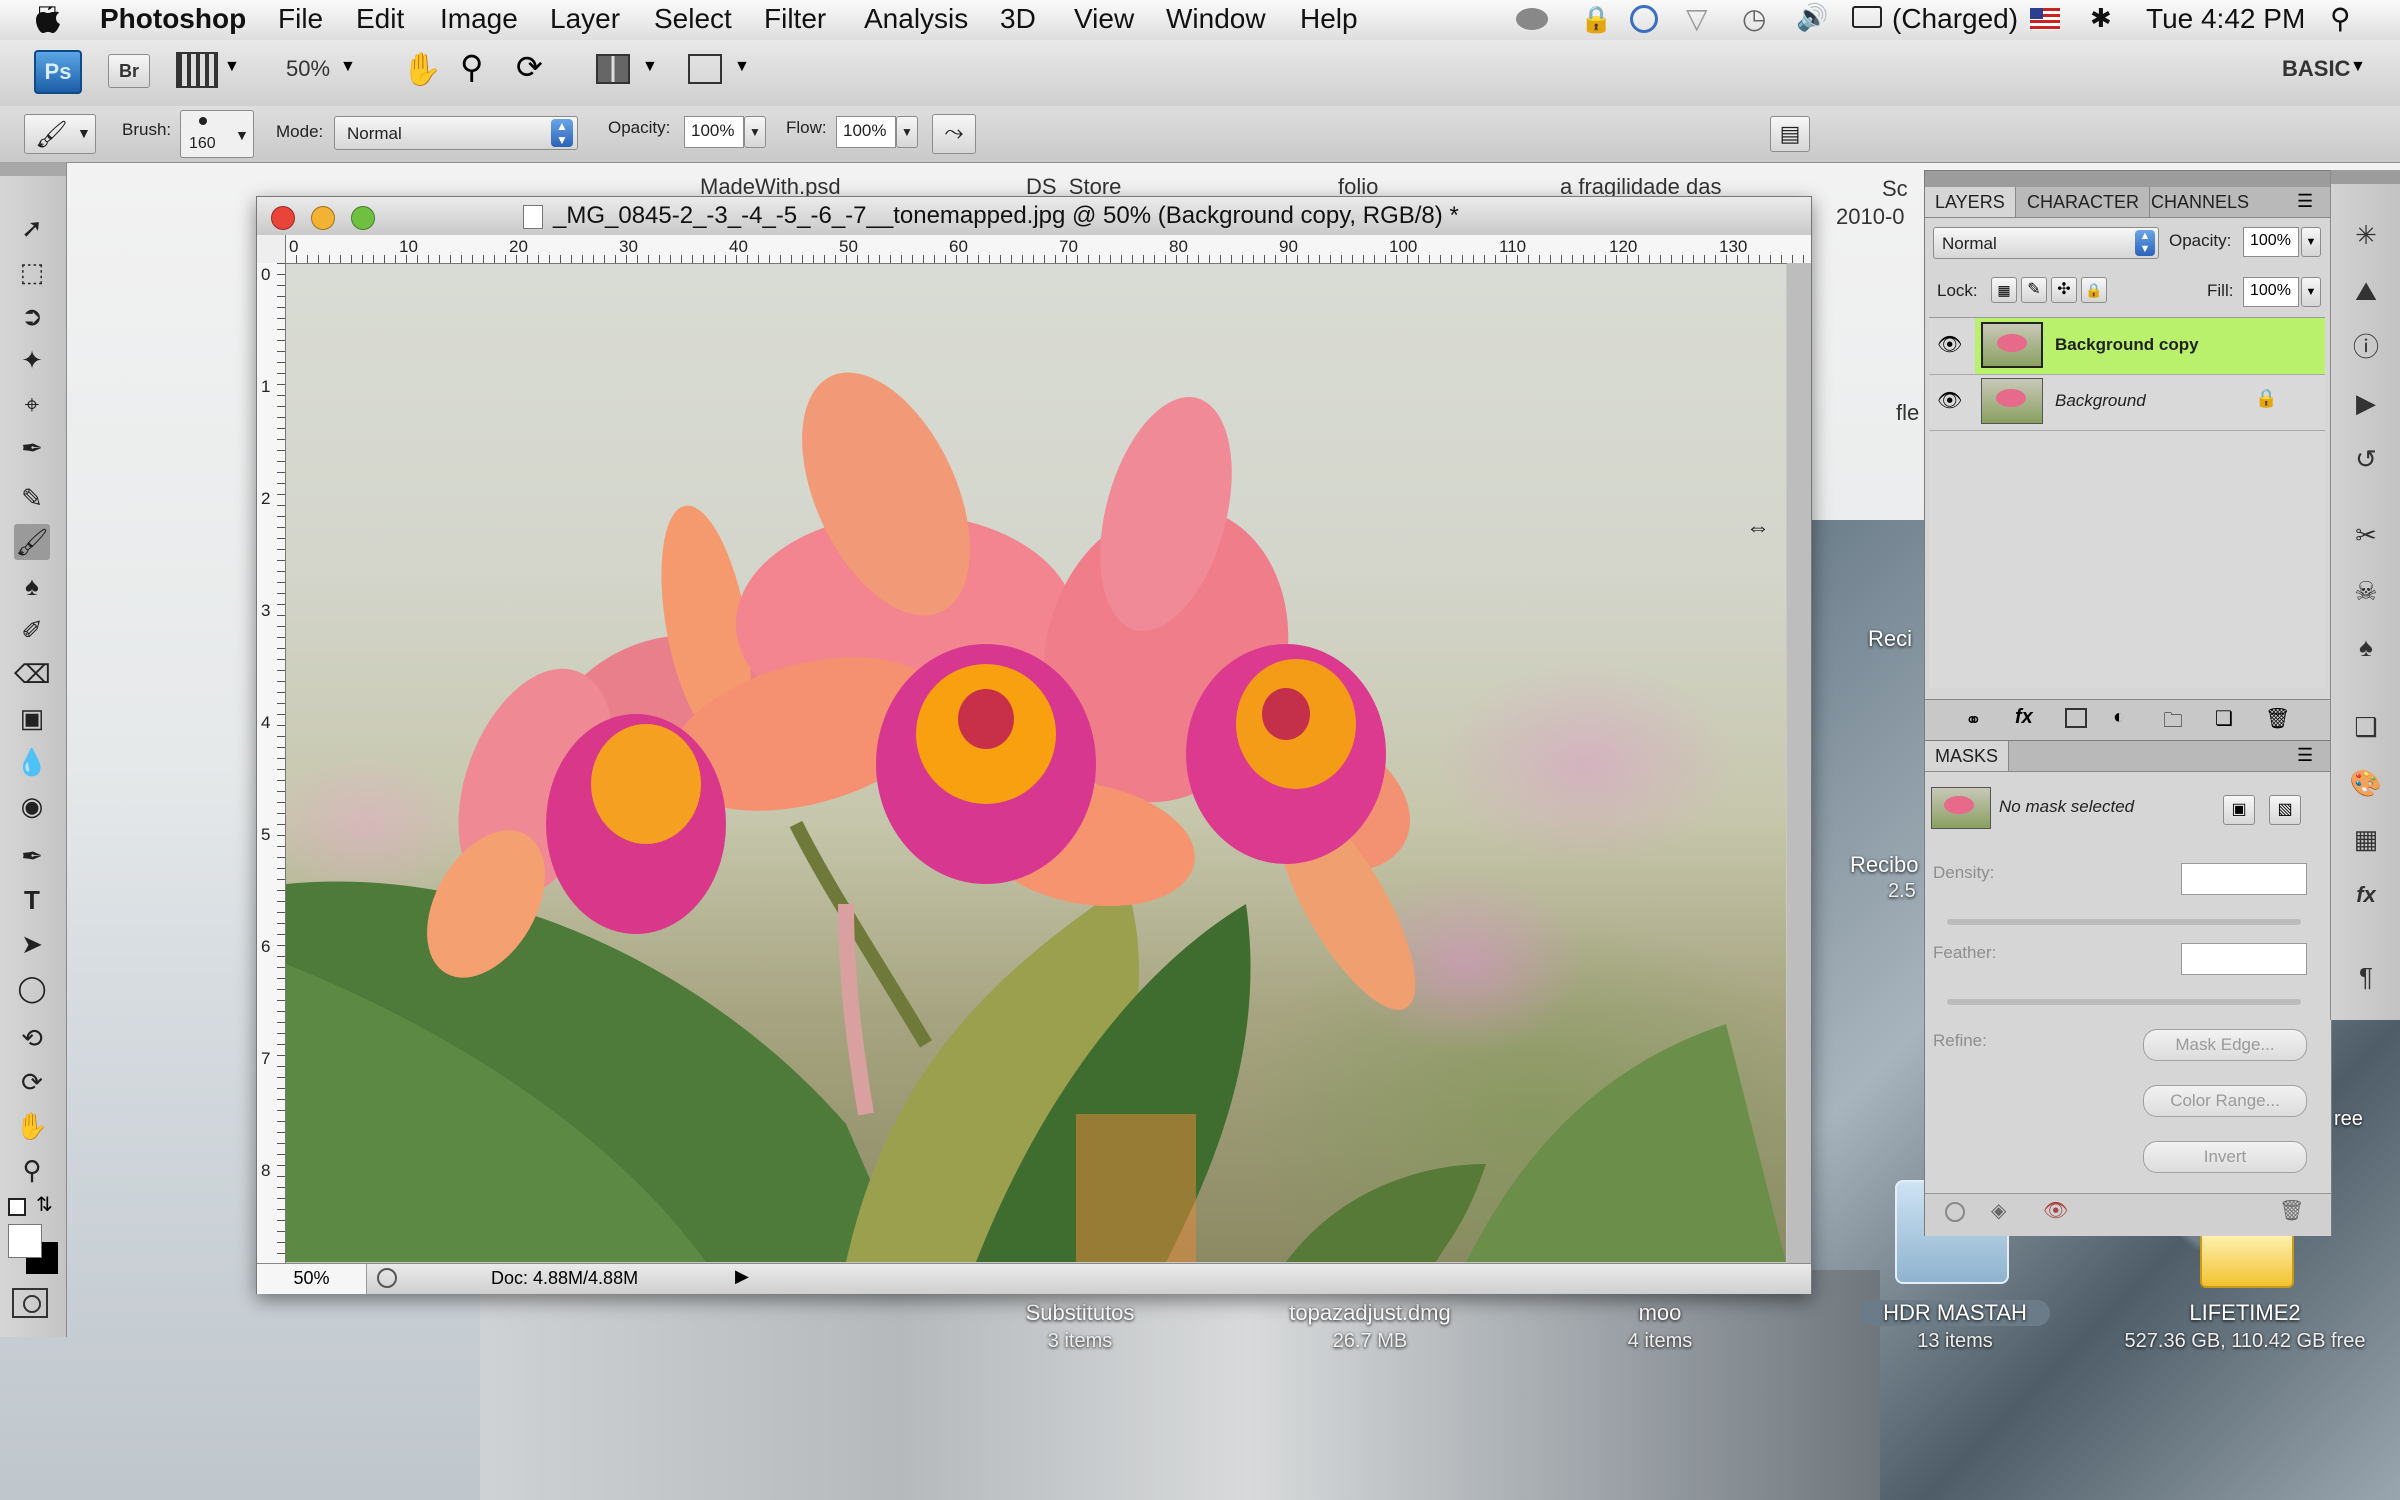 The height and width of the screenshot is (1500, 2400). What do you see at coordinates (1973, 720) in the screenshot?
I see `link-layers-icon: ⚭` at bounding box center [1973, 720].